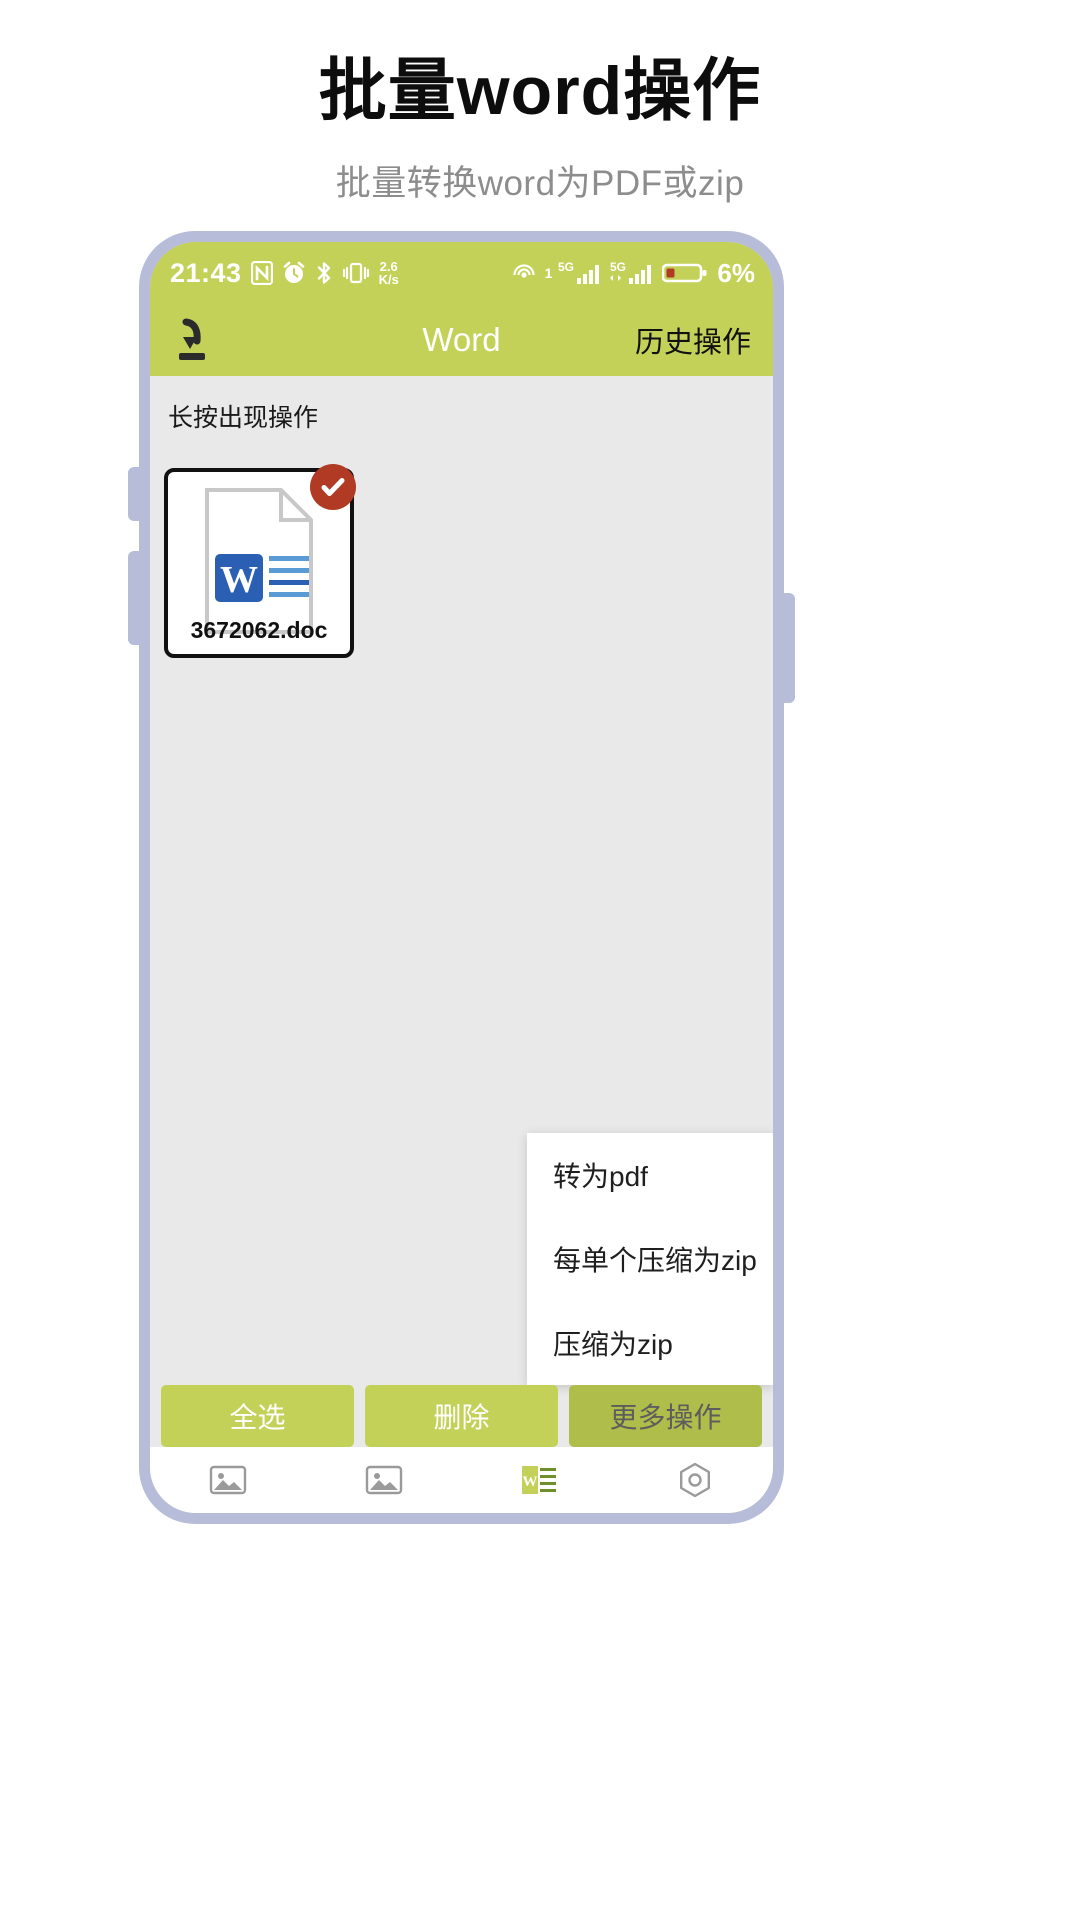  I want to click on word-icon: W, so click(539, 1480).